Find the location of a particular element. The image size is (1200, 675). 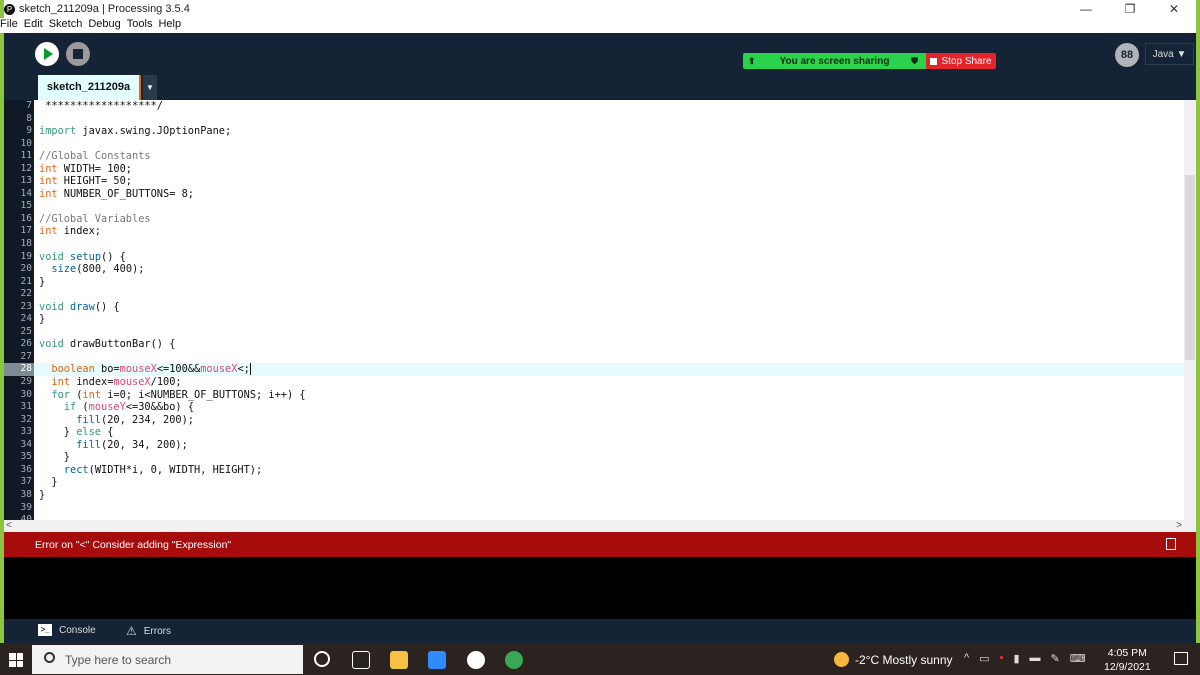

taskbar-search: Type here to search is located at coordinates (167, 659).